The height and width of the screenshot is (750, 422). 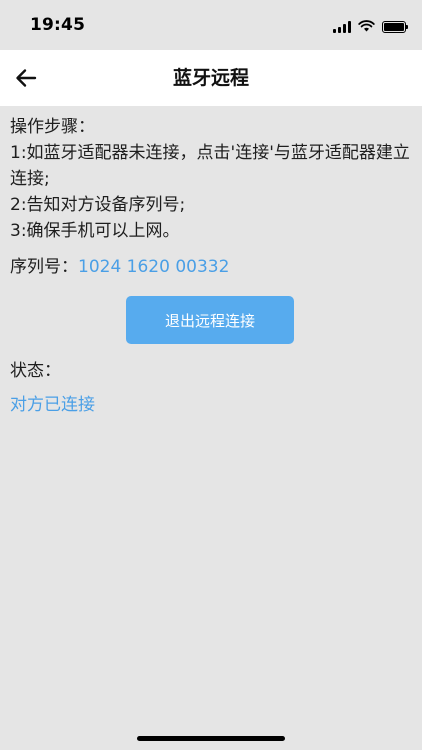 I want to click on wifi-icon, so click(x=366, y=26).